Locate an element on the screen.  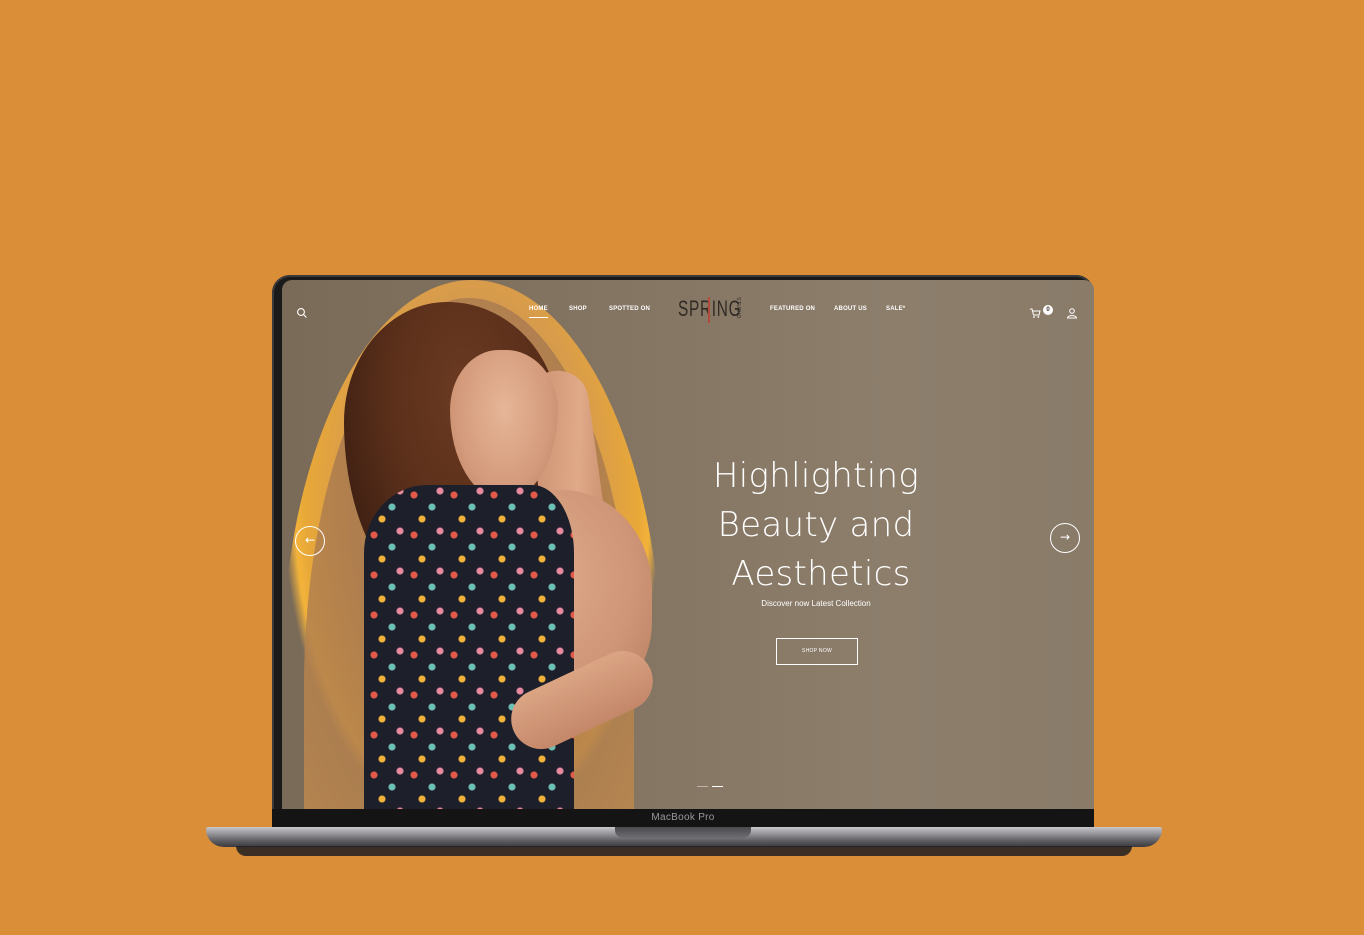
laptop-opening-notch is located at coordinates (683, 832).